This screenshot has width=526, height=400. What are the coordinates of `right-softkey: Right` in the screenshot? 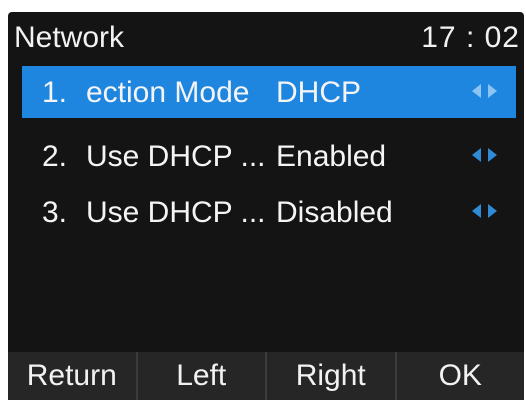 It's located at (332, 376).